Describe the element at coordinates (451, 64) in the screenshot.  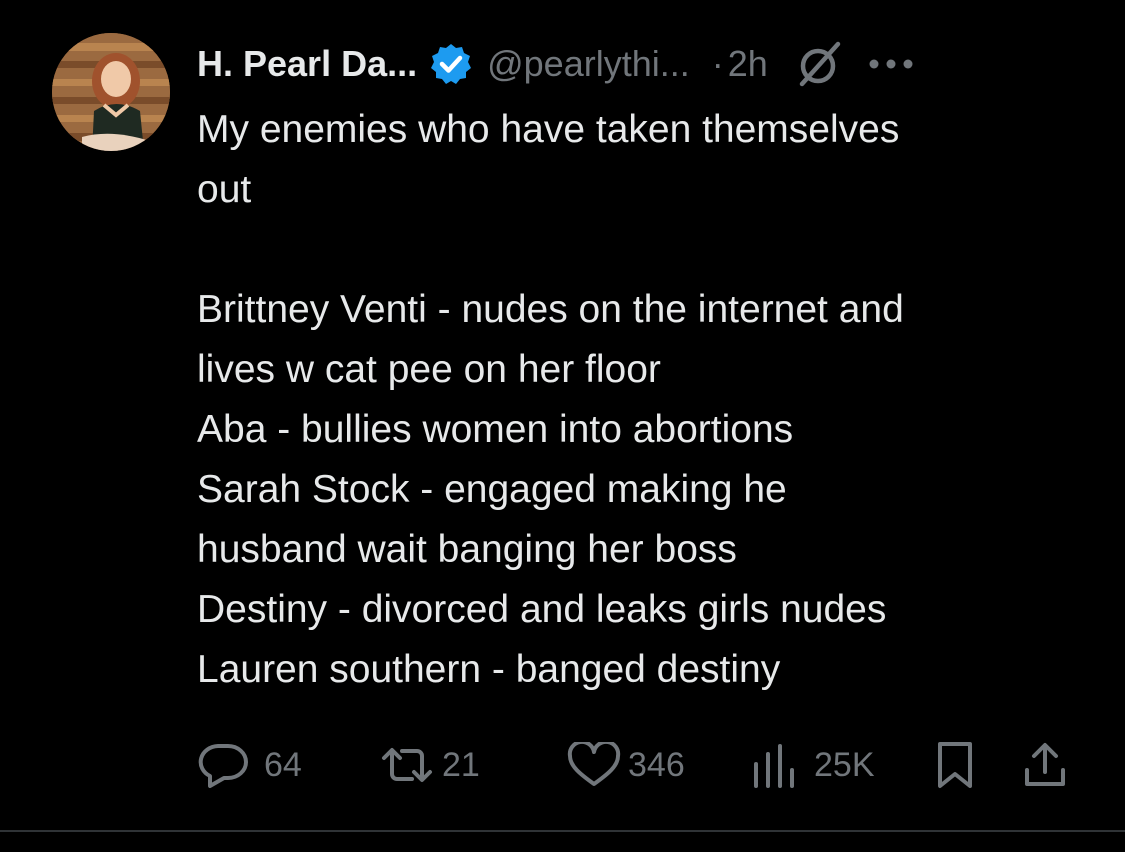
I see `verified-badge-icon` at that location.